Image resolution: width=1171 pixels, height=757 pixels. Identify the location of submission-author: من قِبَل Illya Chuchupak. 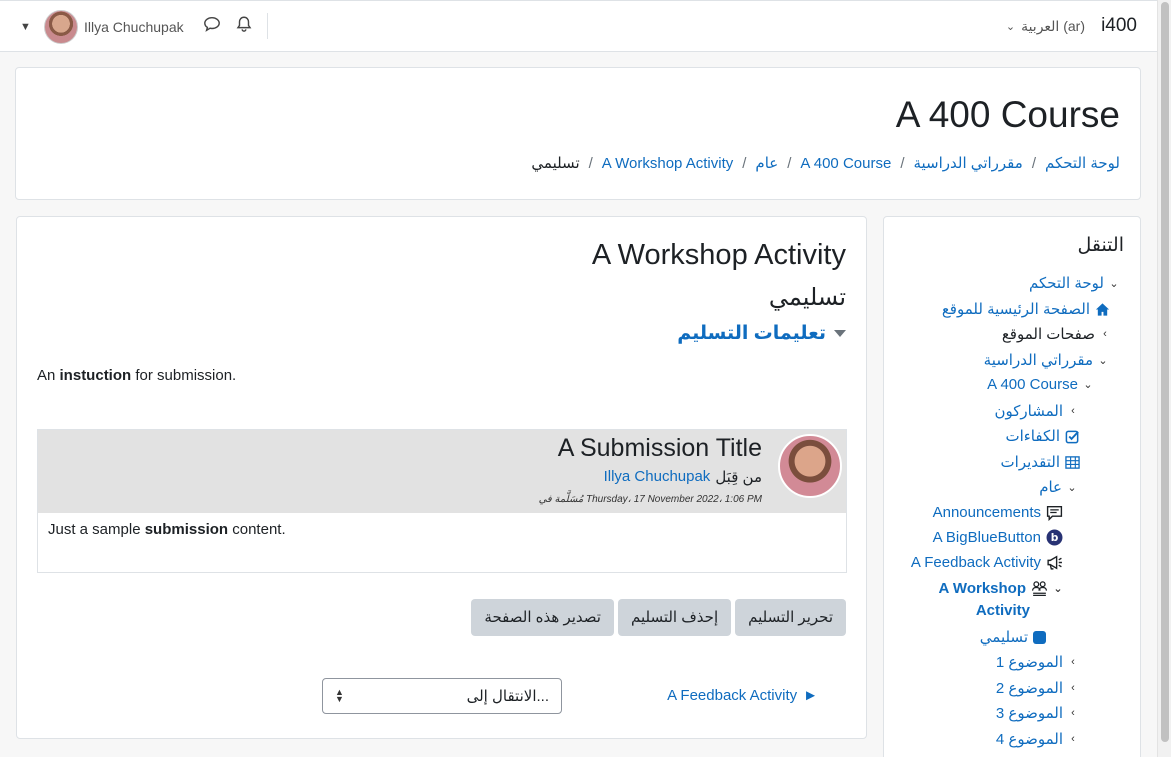
(683, 477).